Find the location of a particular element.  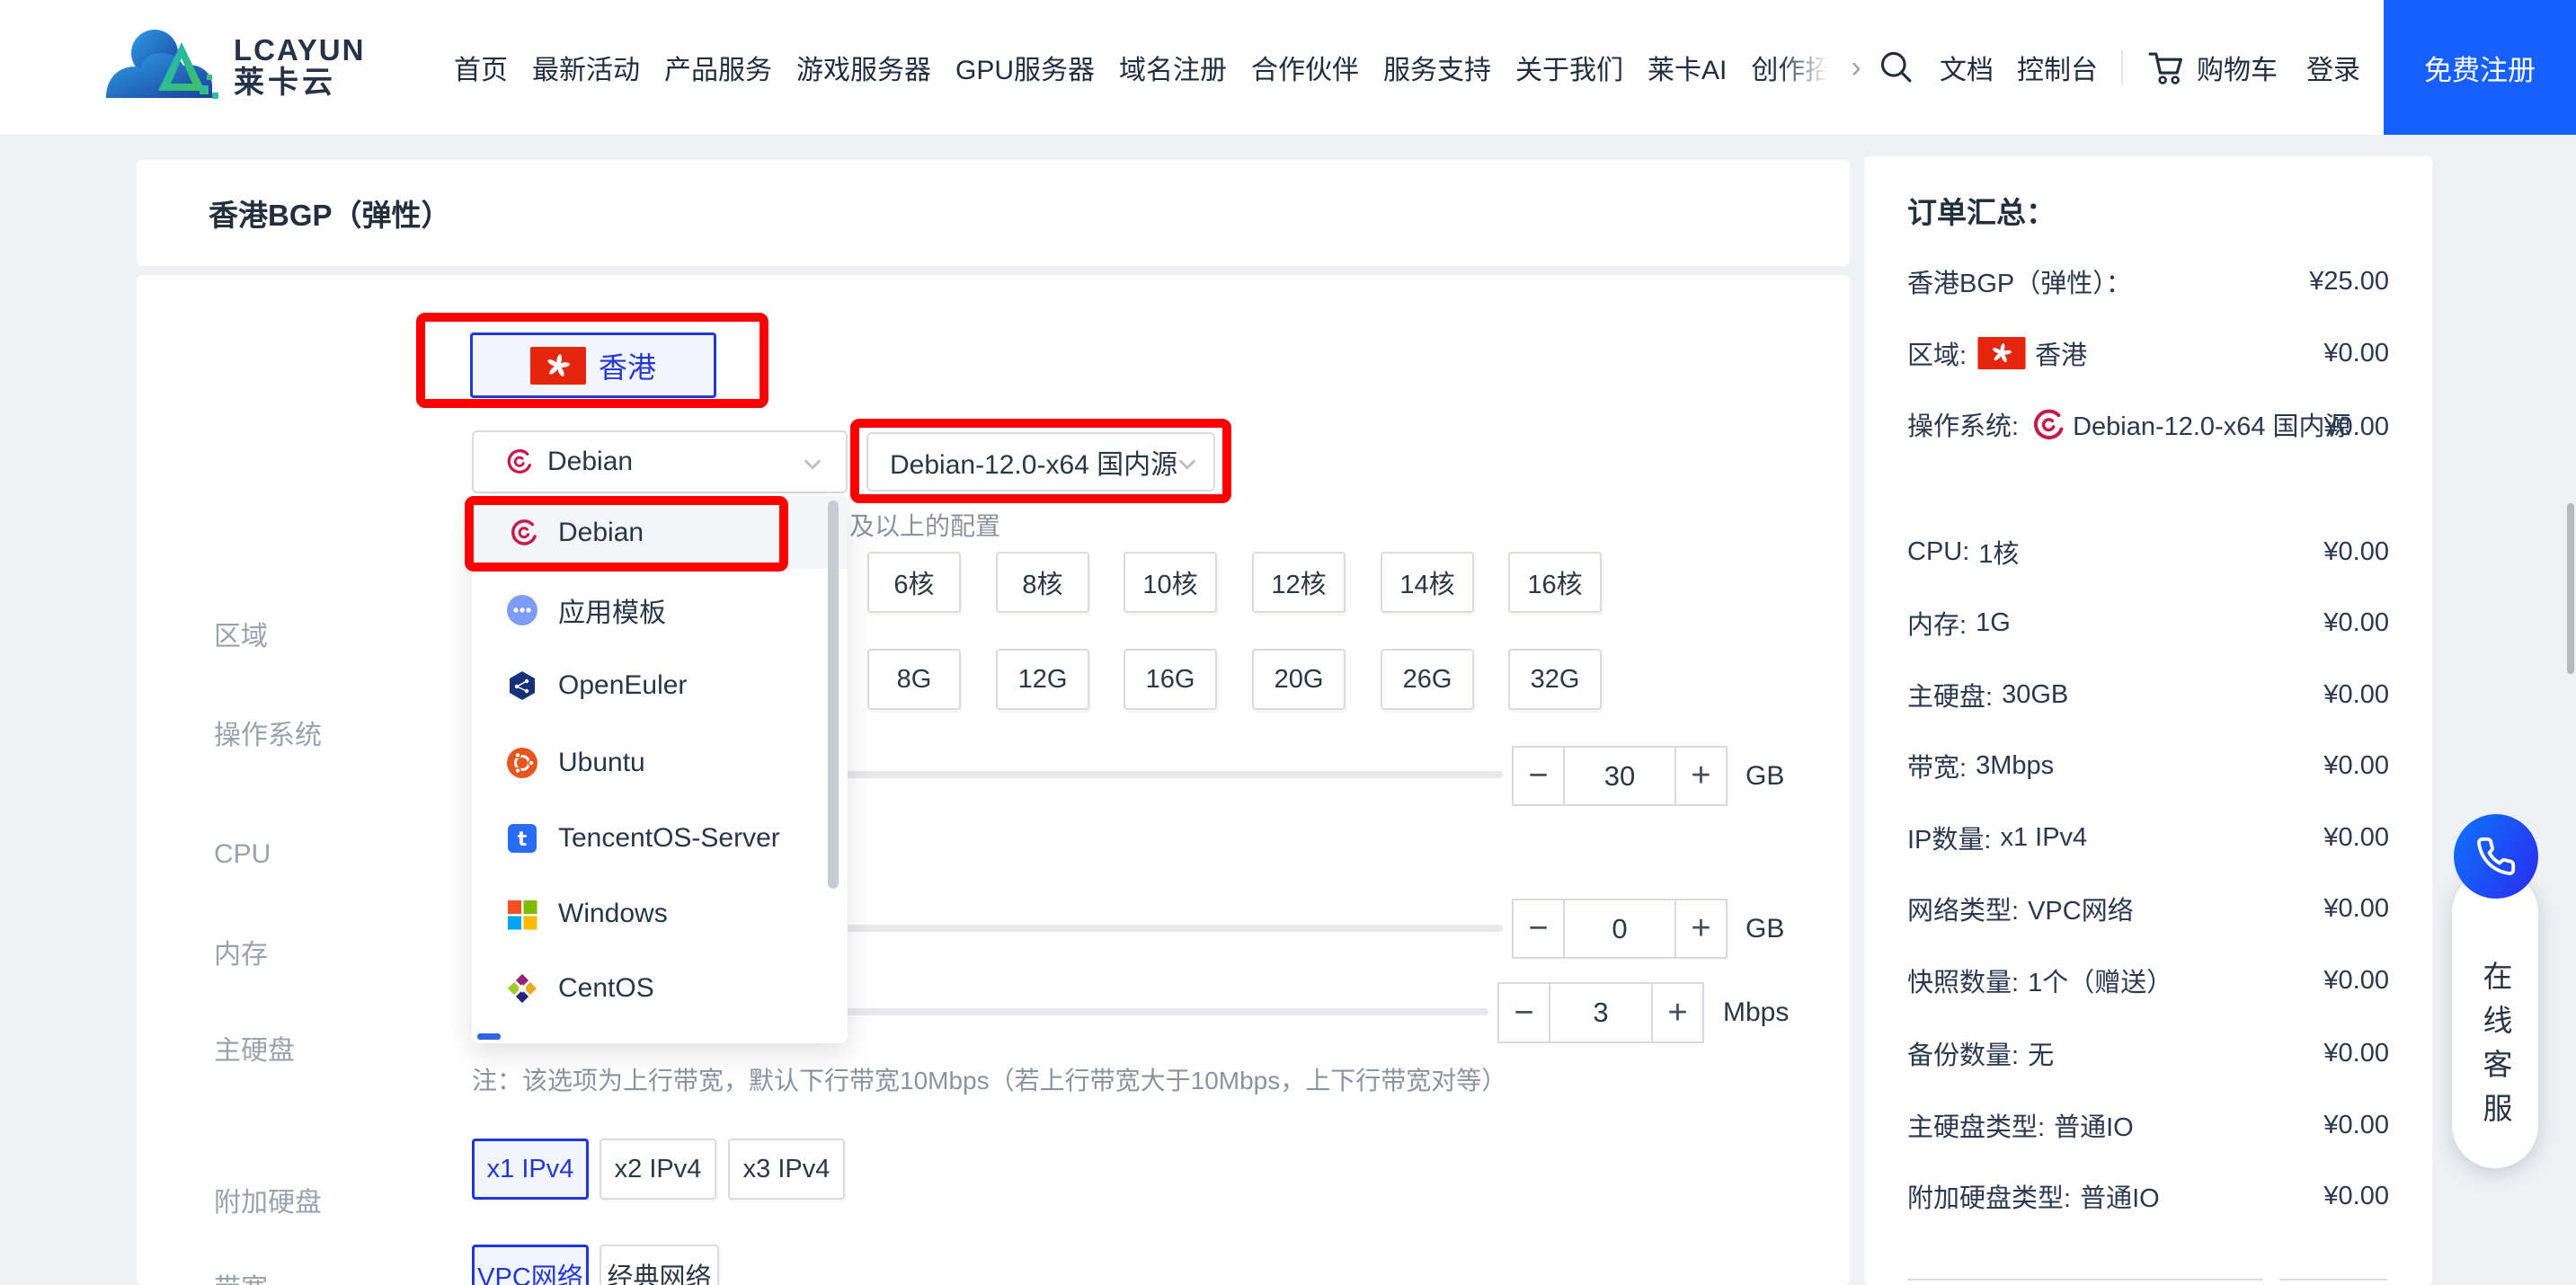

nav-more-chevron-icon: › is located at coordinates (1856, 68).